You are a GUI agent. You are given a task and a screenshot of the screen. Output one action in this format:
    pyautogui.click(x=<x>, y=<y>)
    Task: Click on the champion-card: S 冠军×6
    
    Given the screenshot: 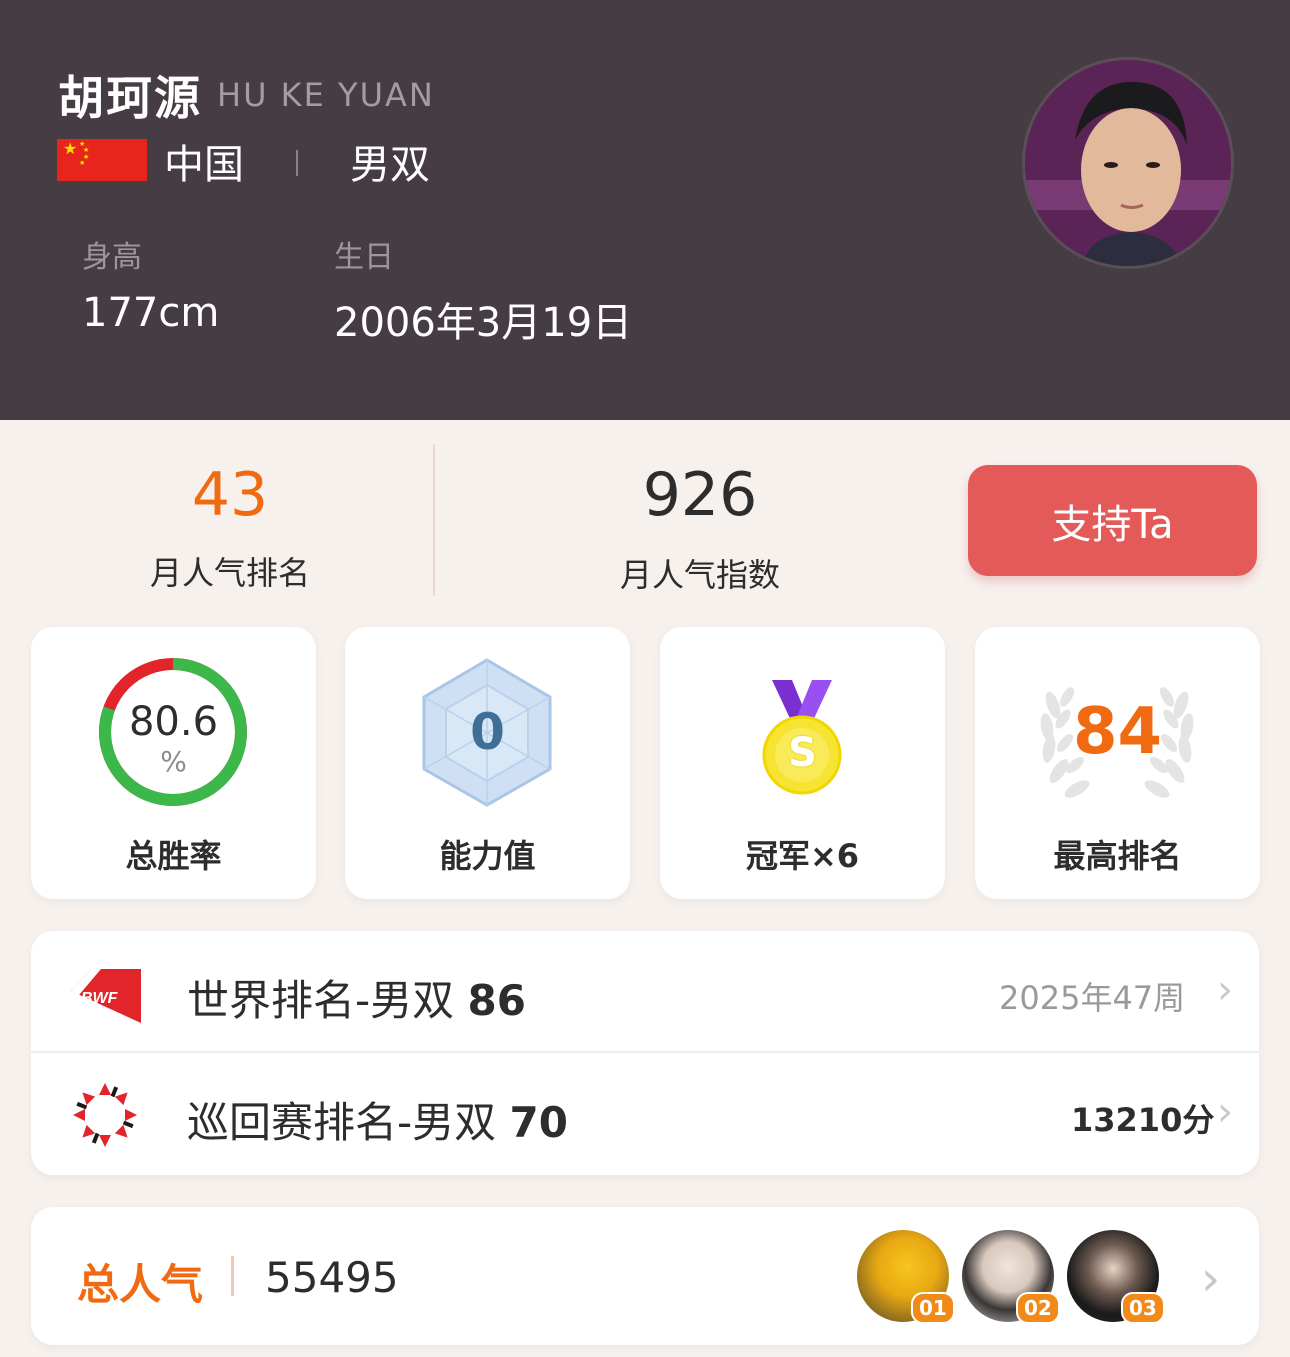 What is the action you would take?
    pyautogui.click(x=802, y=763)
    